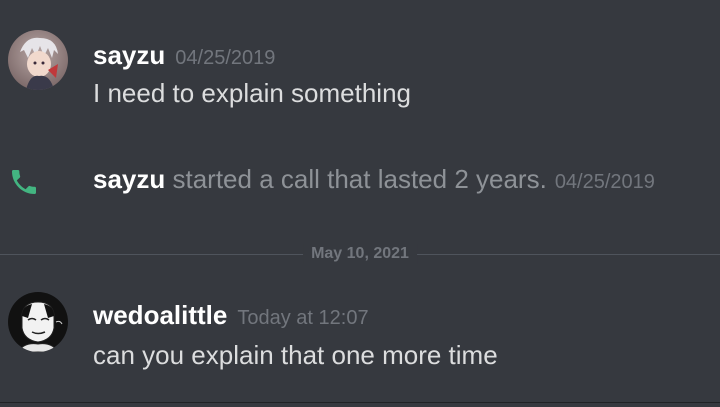 The height and width of the screenshot is (407, 720). I want to click on message-header: wedoalittle Today at 12:07, so click(231, 315).